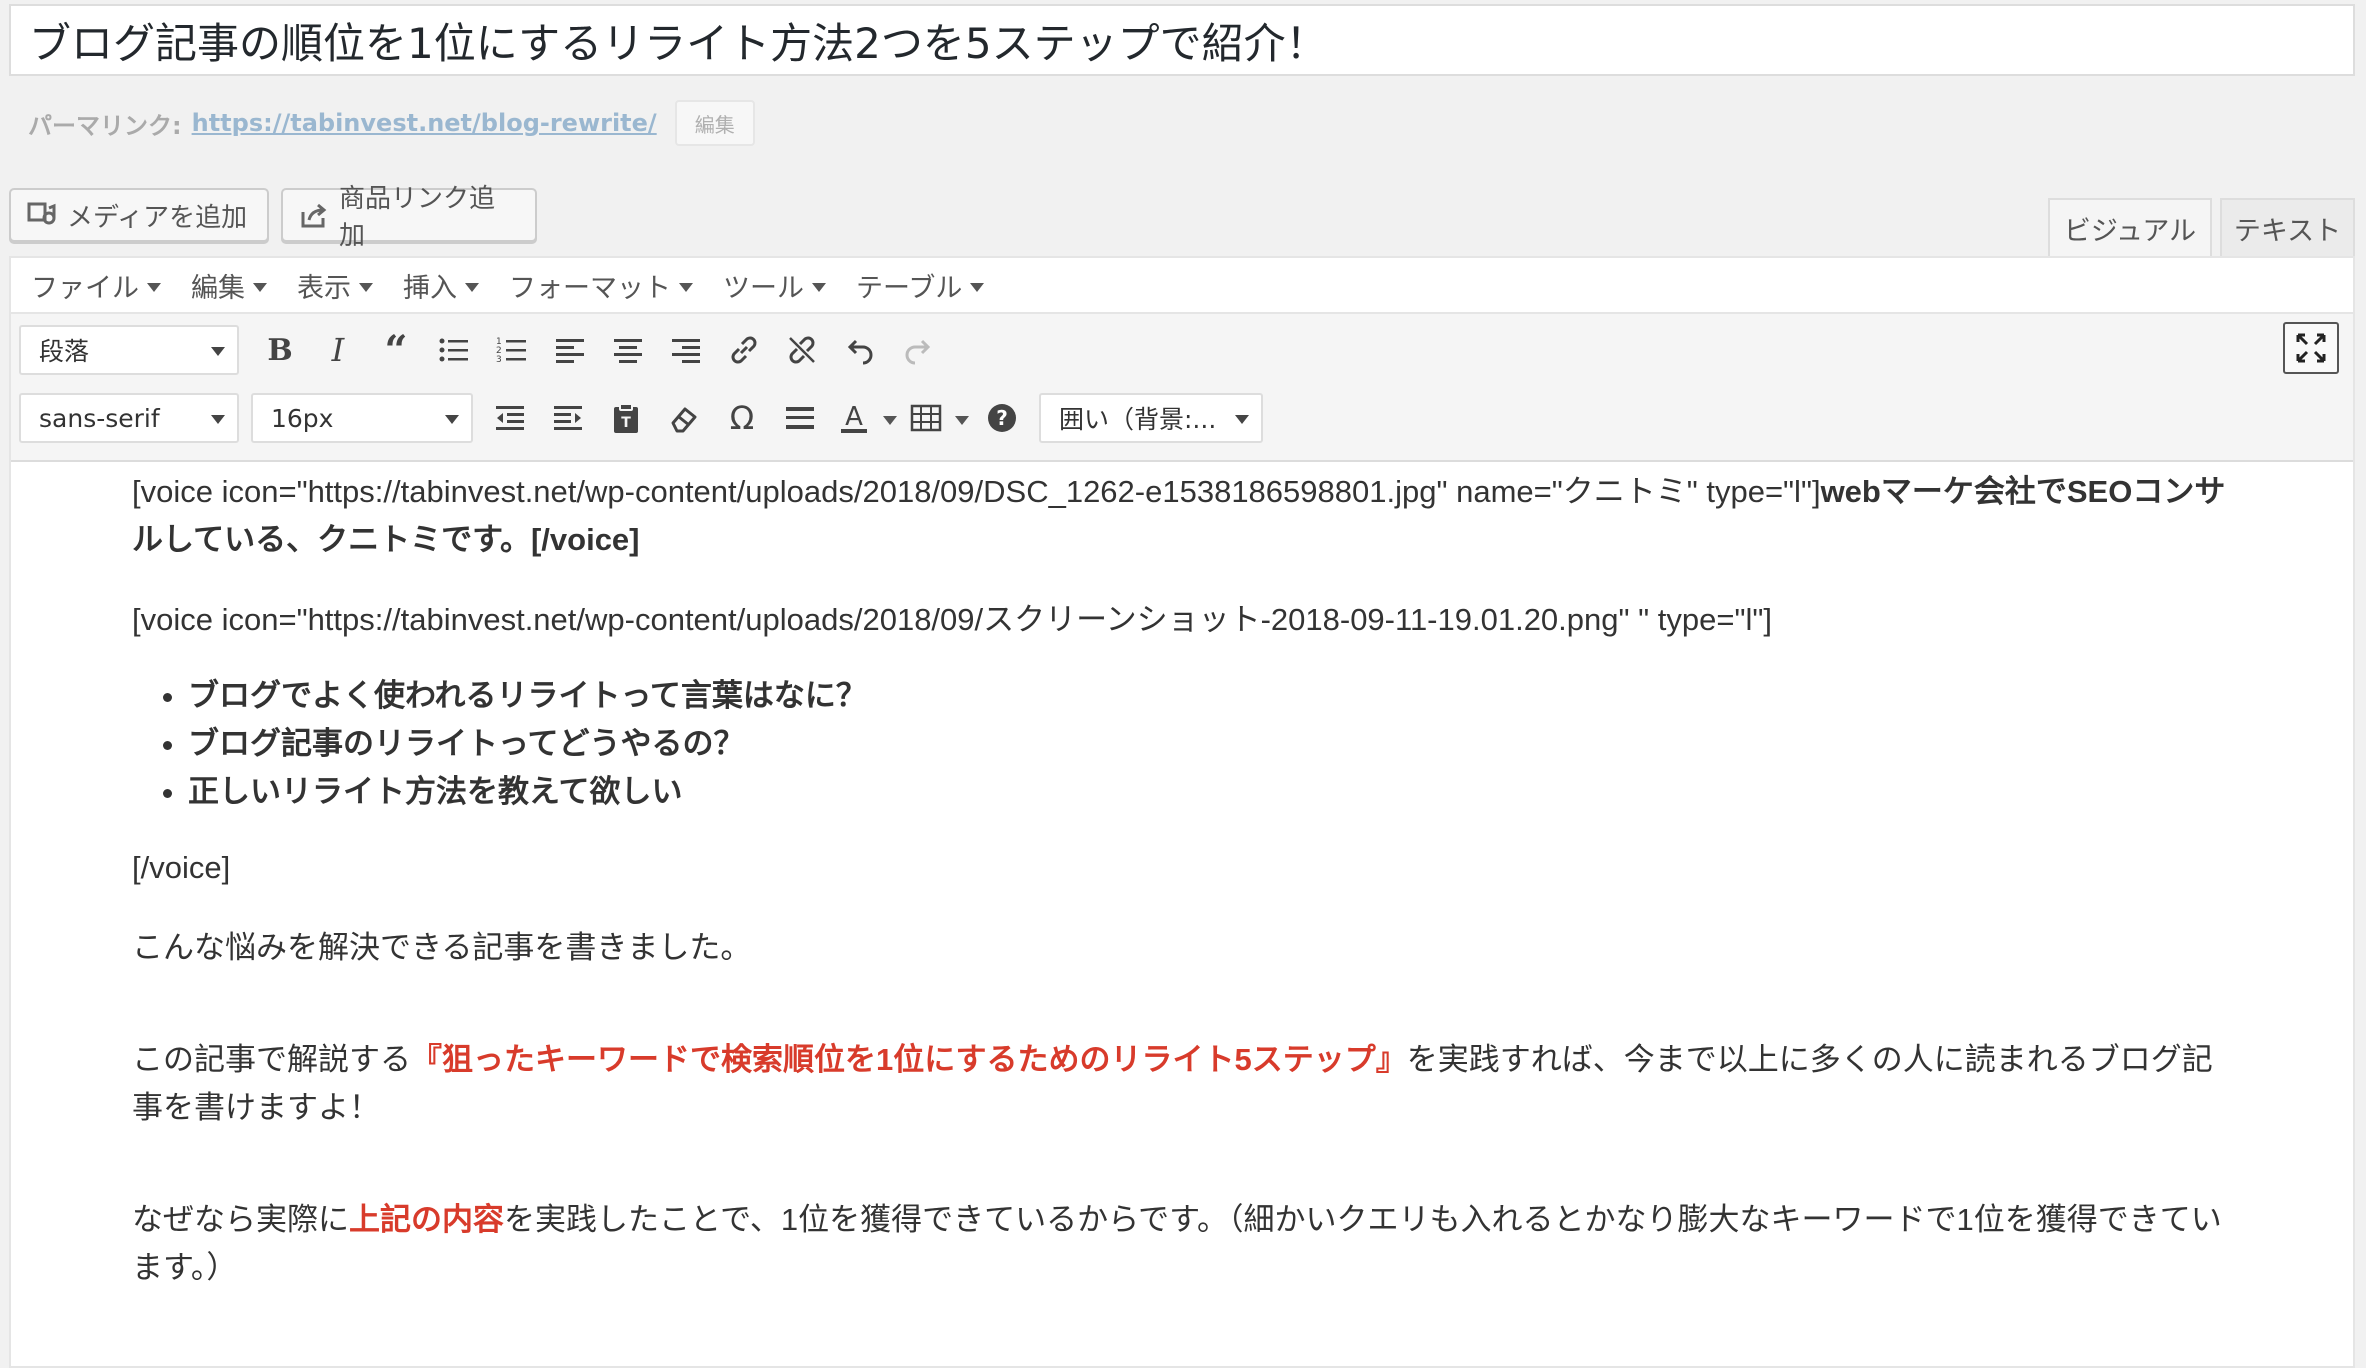 The height and width of the screenshot is (1368, 2366). I want to click on paragraph-1: こんな悩みを解決できる記事を書きました。, so click(442, 947).